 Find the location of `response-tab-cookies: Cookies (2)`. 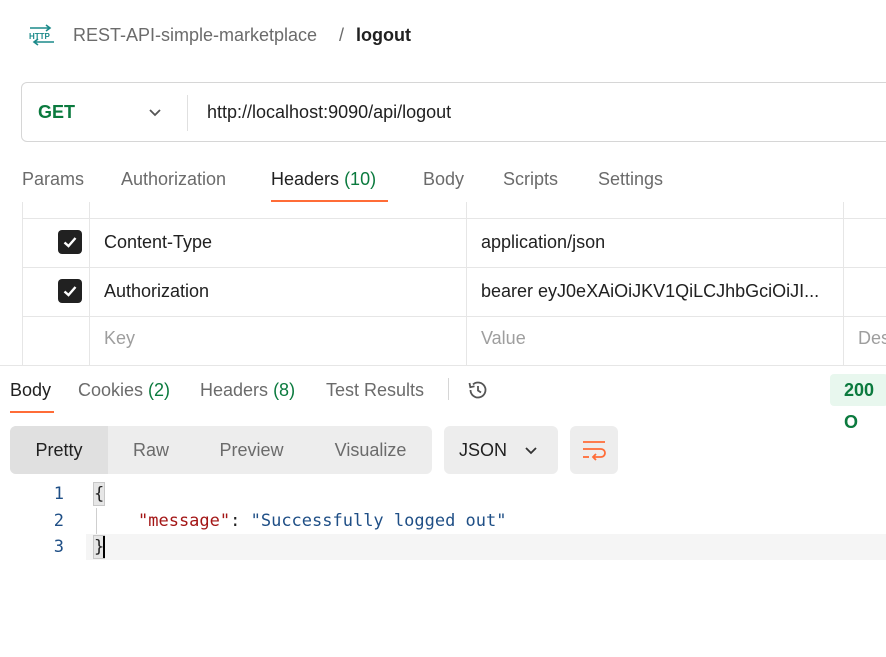

response-tab-cookies: Cookies (2) is located at coordinates (124, 390).